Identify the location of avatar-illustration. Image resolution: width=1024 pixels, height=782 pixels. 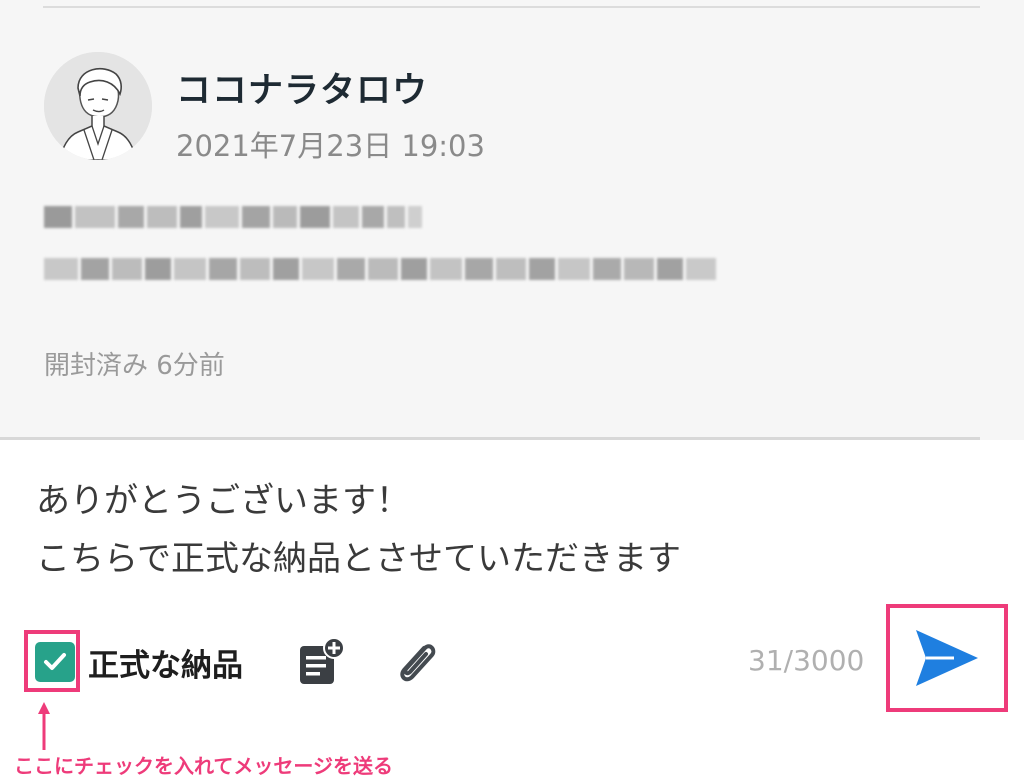
(98, 106).